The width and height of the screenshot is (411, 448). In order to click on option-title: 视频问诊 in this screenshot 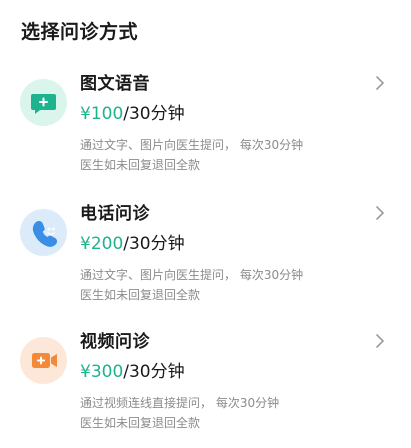, I will do `click(115, 342)`.